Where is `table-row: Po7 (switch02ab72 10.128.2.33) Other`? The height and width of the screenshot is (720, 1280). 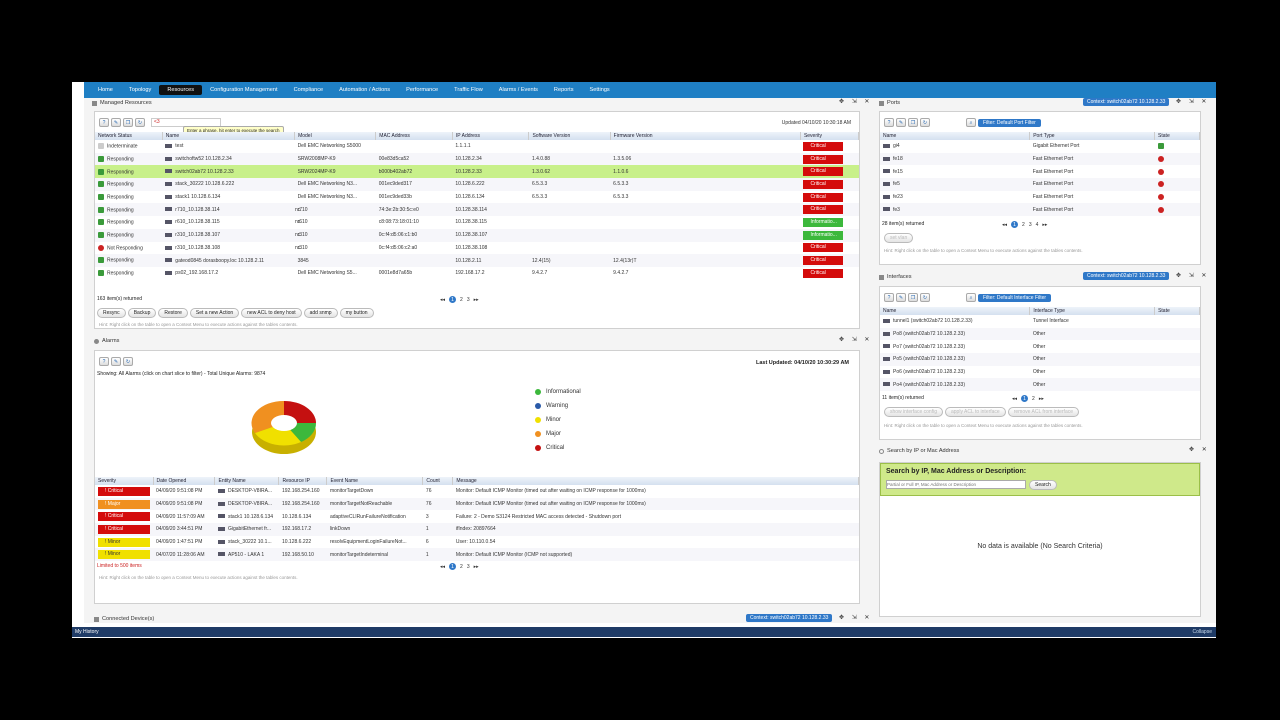
table-row: Po7 (switch02ab72 10.128.2.33) Other is located at coordinates (1040, 346).